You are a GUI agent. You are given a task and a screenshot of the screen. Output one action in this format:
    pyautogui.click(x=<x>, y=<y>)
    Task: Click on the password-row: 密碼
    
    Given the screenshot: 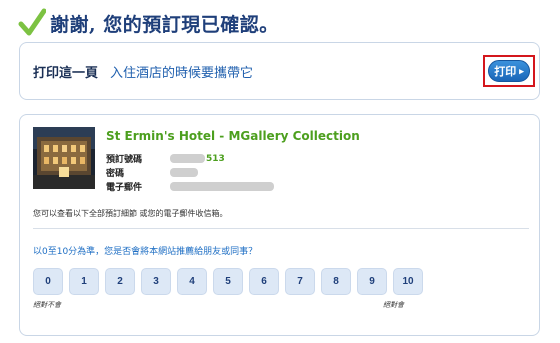 What is the action you would take?
    pyautogui.click(x=152, y=172)
    